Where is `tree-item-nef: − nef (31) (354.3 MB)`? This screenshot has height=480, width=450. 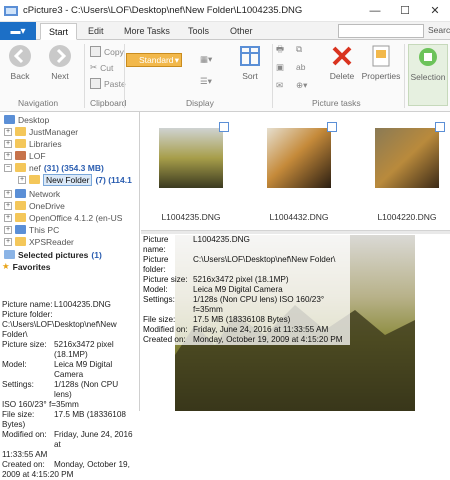
tree-item-nef: − nef (31) (354.3 MB) is located at coordinates (54, 167).